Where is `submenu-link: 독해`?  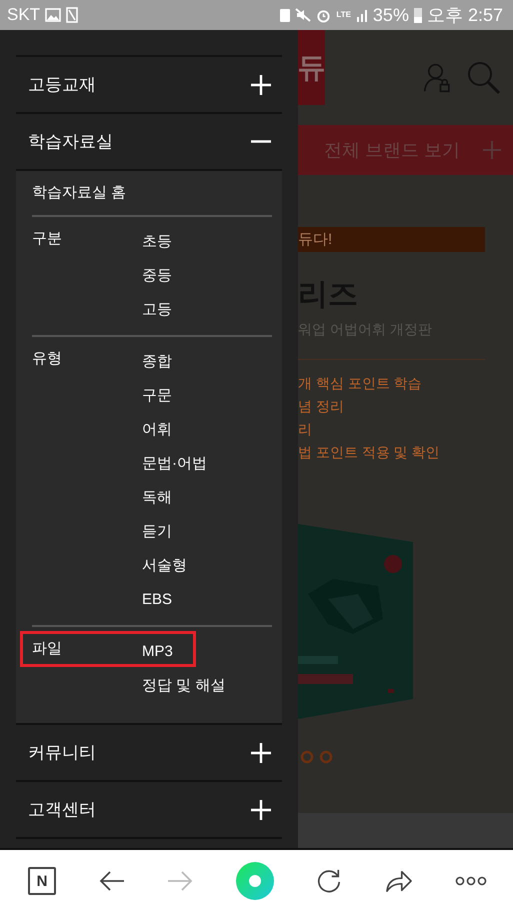 submenu-link: 독해 is located at coordinates (174, 498).